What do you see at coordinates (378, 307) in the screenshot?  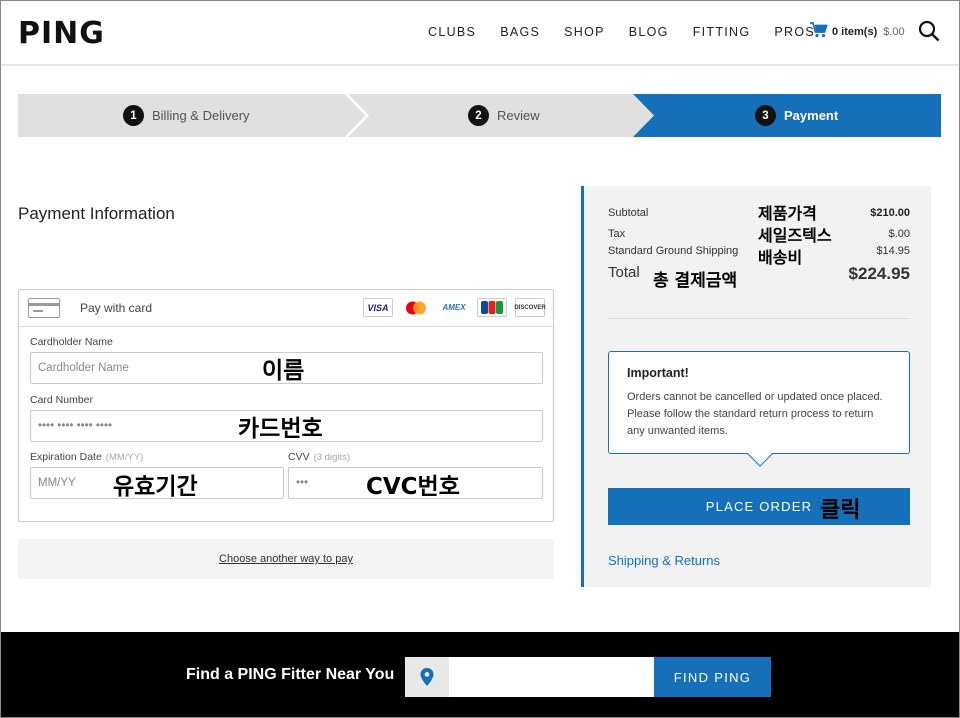 I see `visa-icon: VISA` at bounding box center [378, 307].